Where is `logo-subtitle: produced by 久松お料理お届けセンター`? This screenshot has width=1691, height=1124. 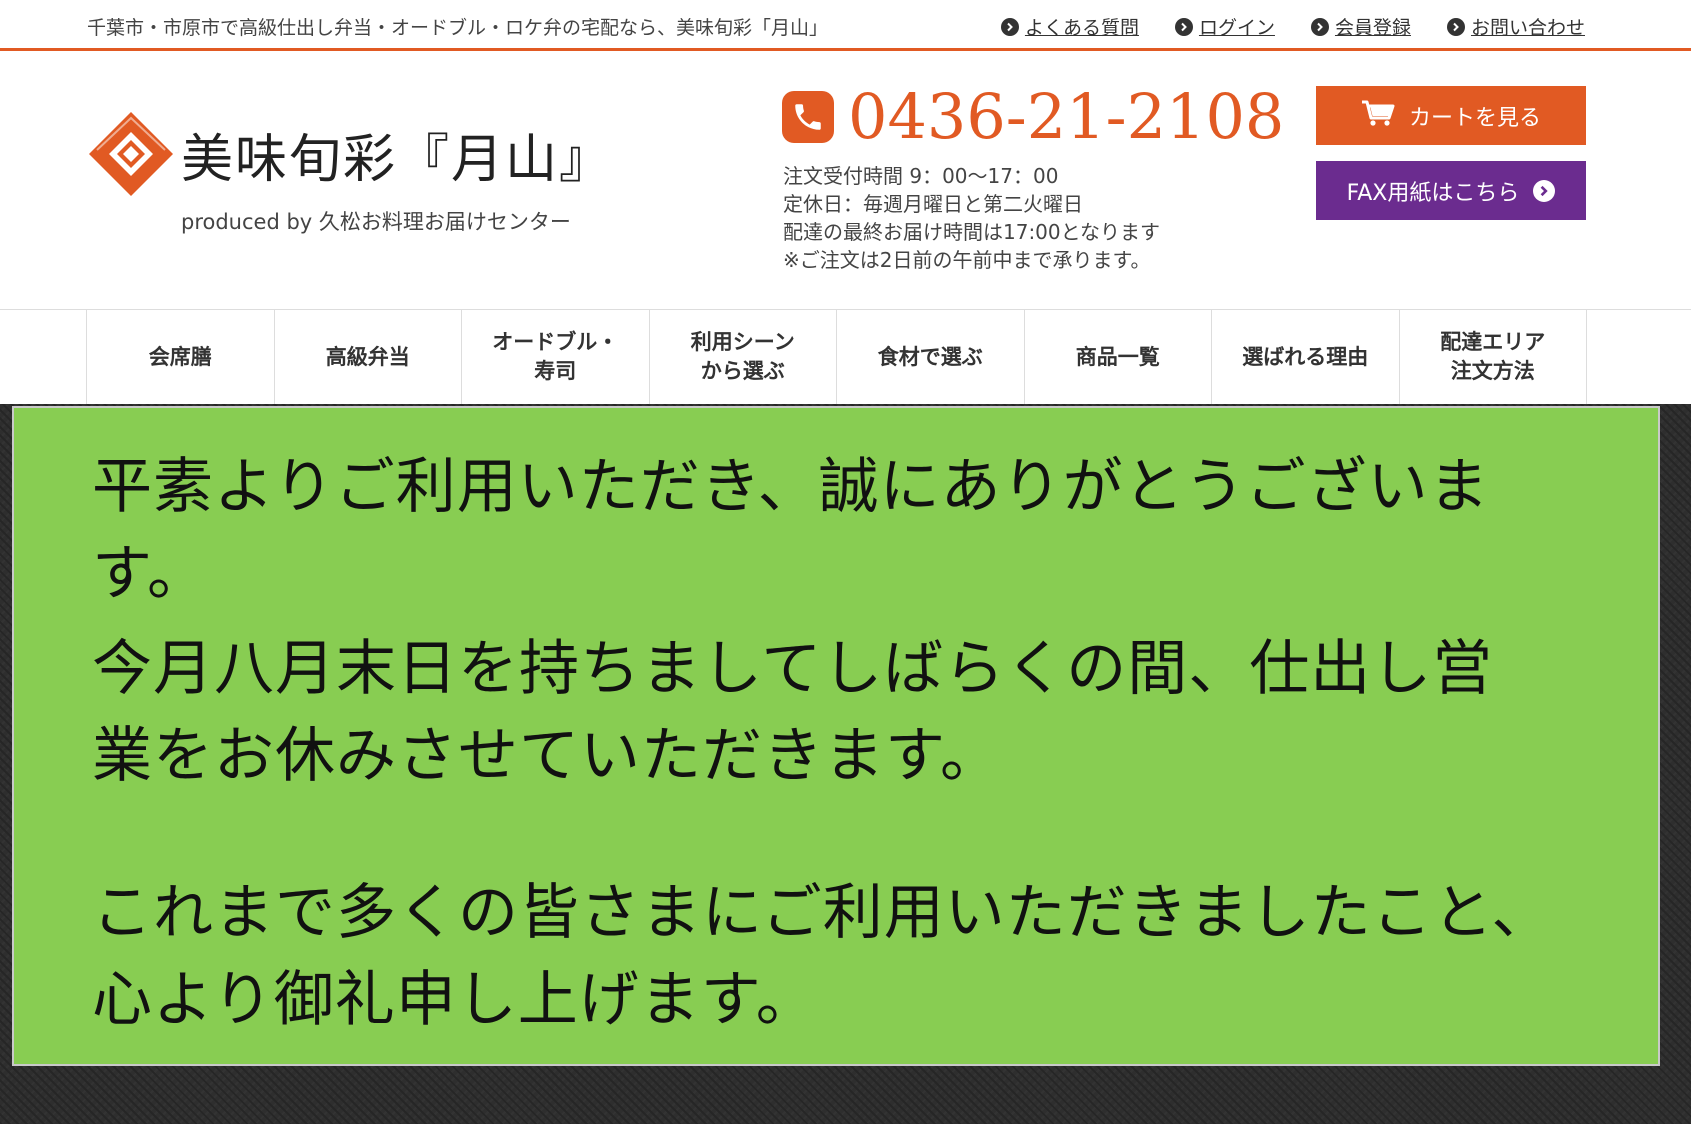 logo-subtitle: produced by 久松お料理お届けセンター is located at coordinates (376, 222).